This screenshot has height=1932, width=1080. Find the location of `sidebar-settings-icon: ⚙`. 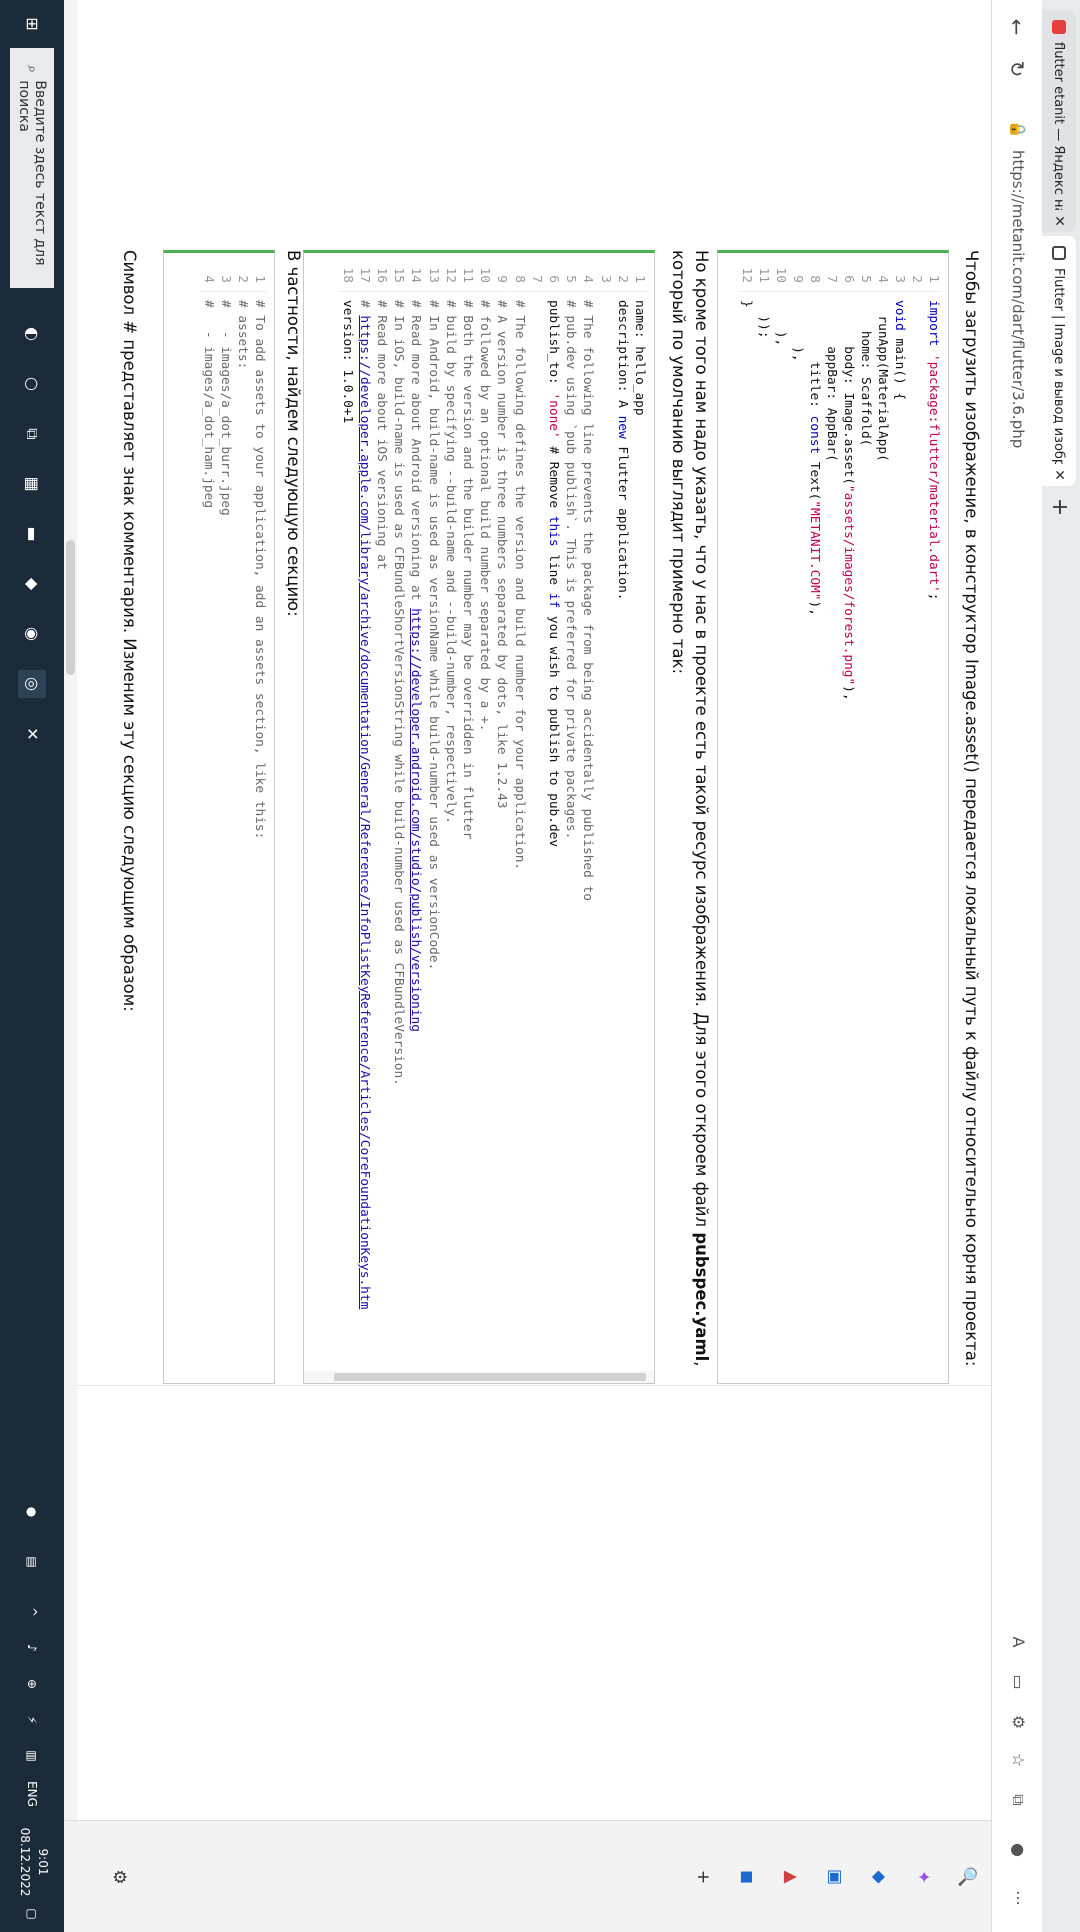

sidebar-settings-icon: ⚙ is located at coordinates (119, 1877).